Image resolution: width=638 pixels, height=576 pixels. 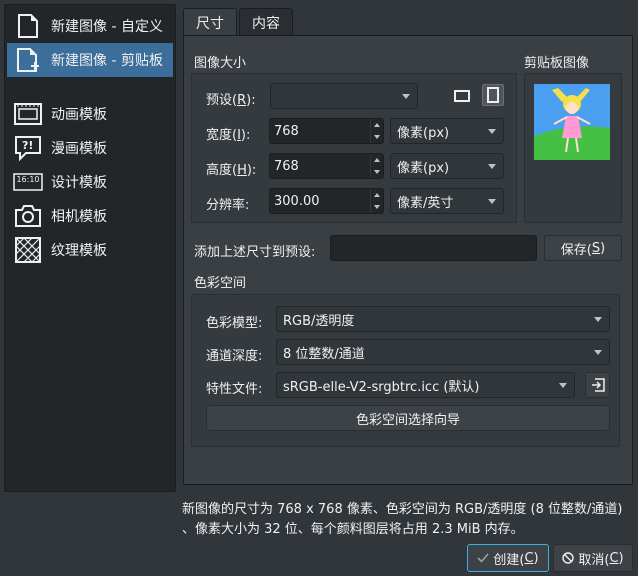 What do you see at coordinates (443, 319) in the screenshot?
I see `color-model-select: RGB/透明度` at bounding box center [443, 319].